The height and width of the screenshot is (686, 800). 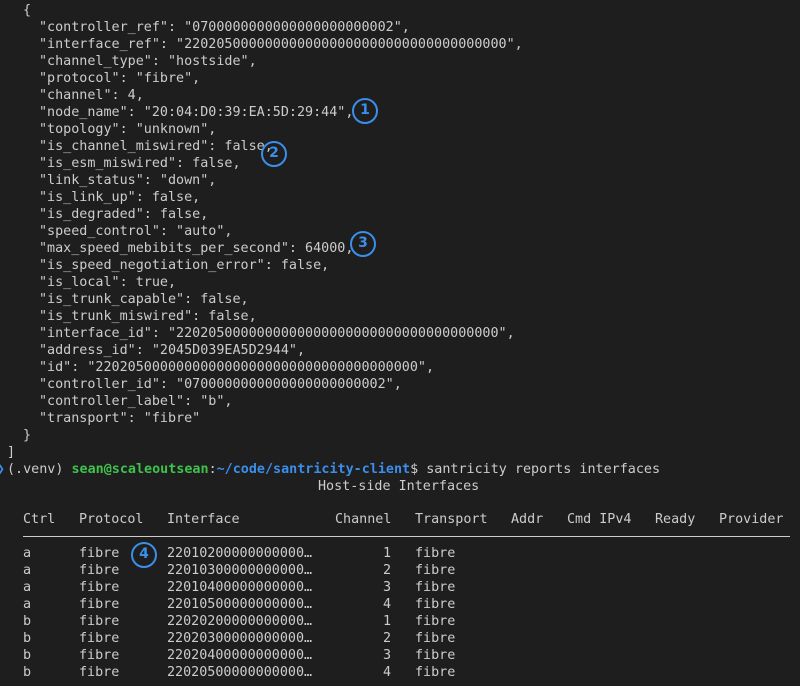 What do you see at coordinates (120, 78) in the screenshot?
I see `json-line: "protocol": "fibre",` at bounding box center [120, 78].